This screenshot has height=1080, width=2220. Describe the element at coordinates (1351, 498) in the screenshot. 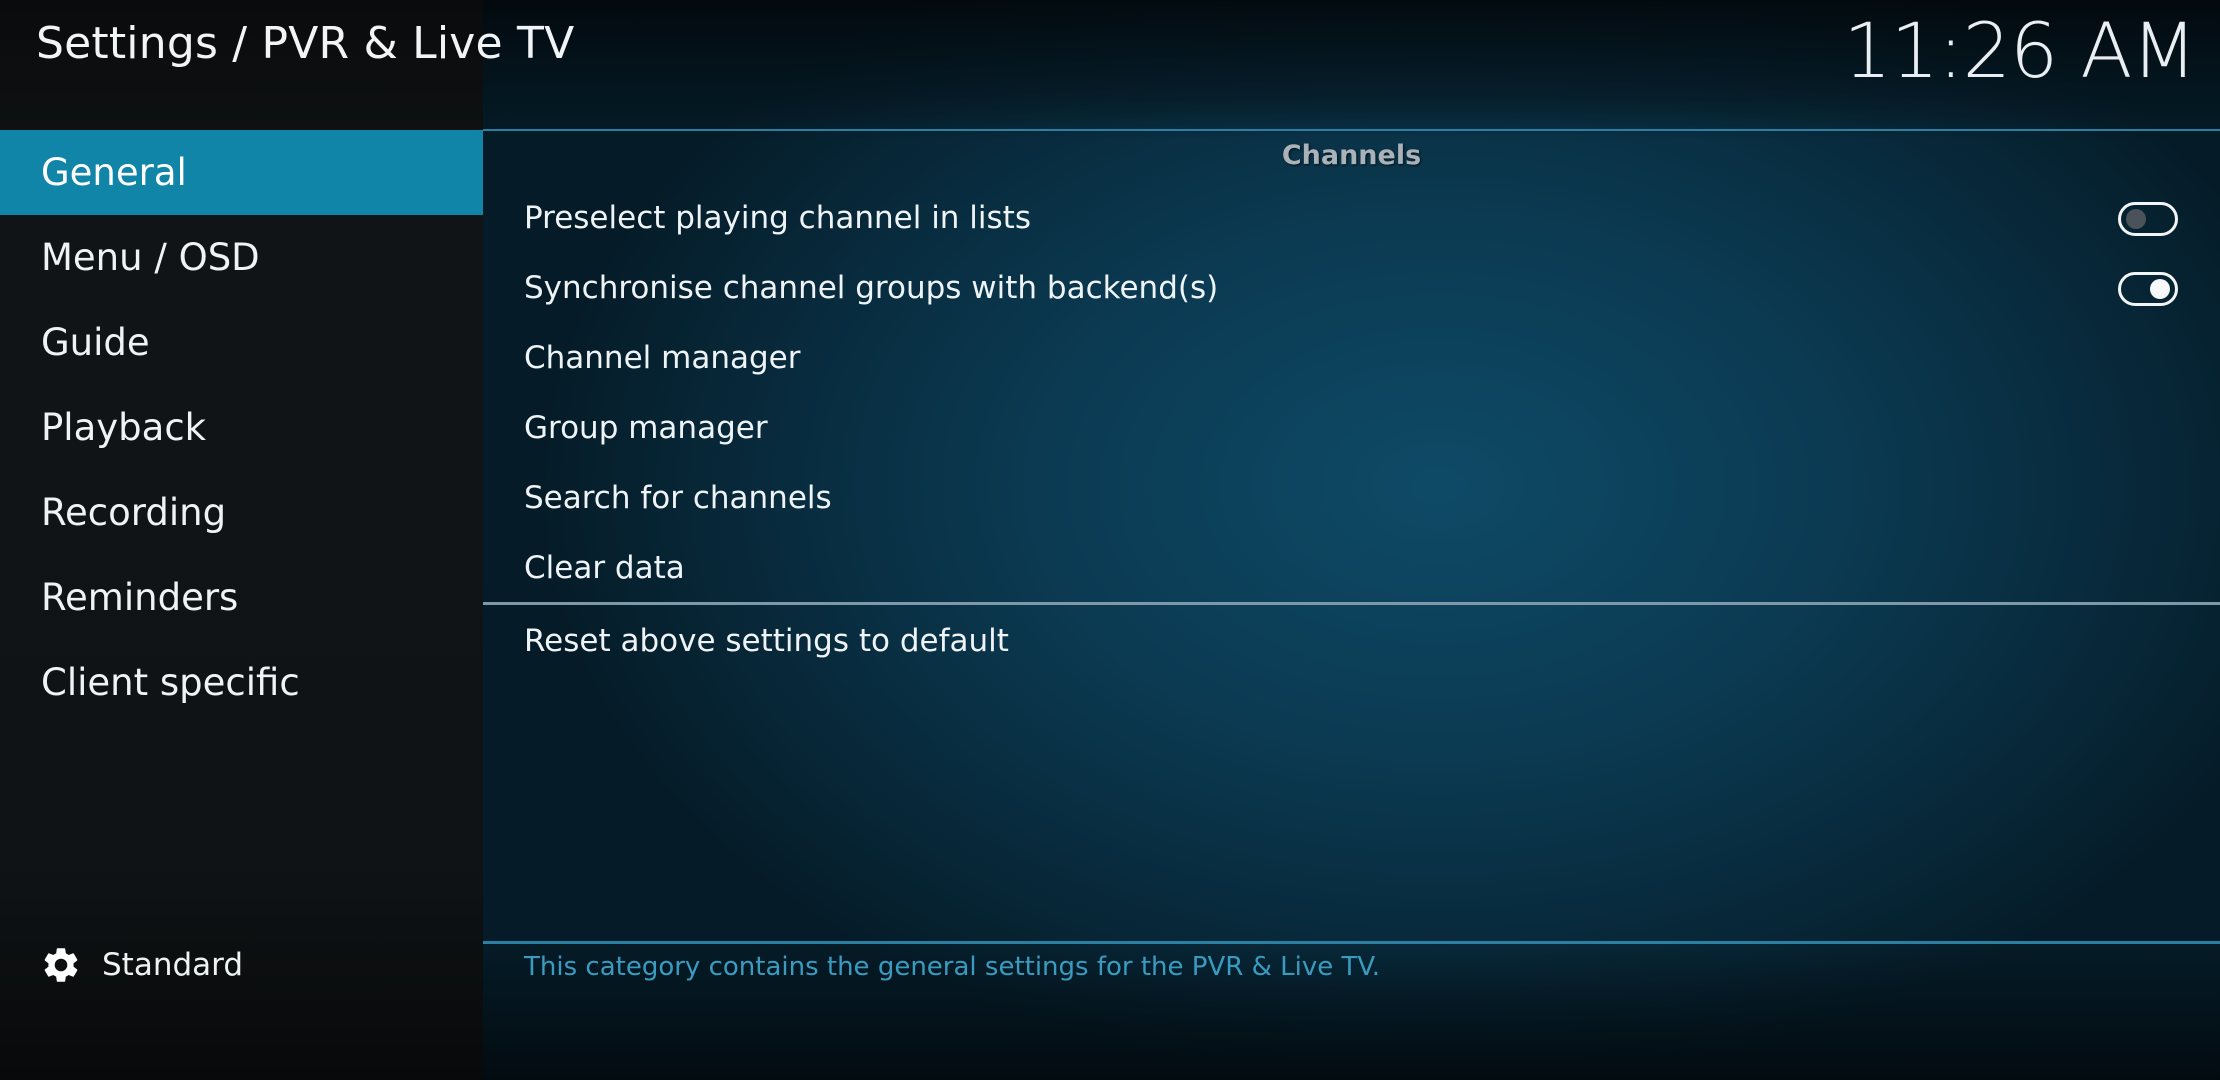

I see `setting-search-for-channels: Search for channels` at that location.